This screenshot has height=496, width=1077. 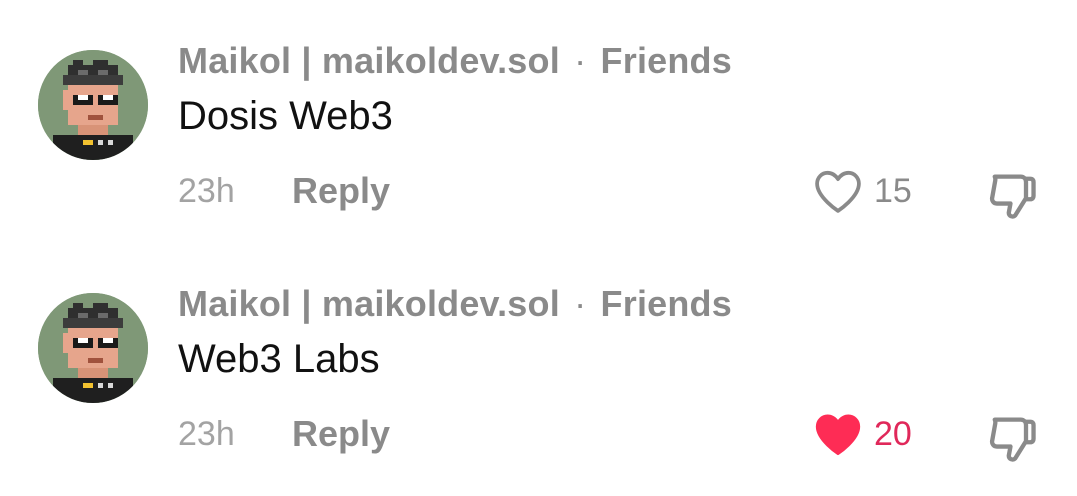 I want to click on like-button: 20, so click(x=862, y=434).